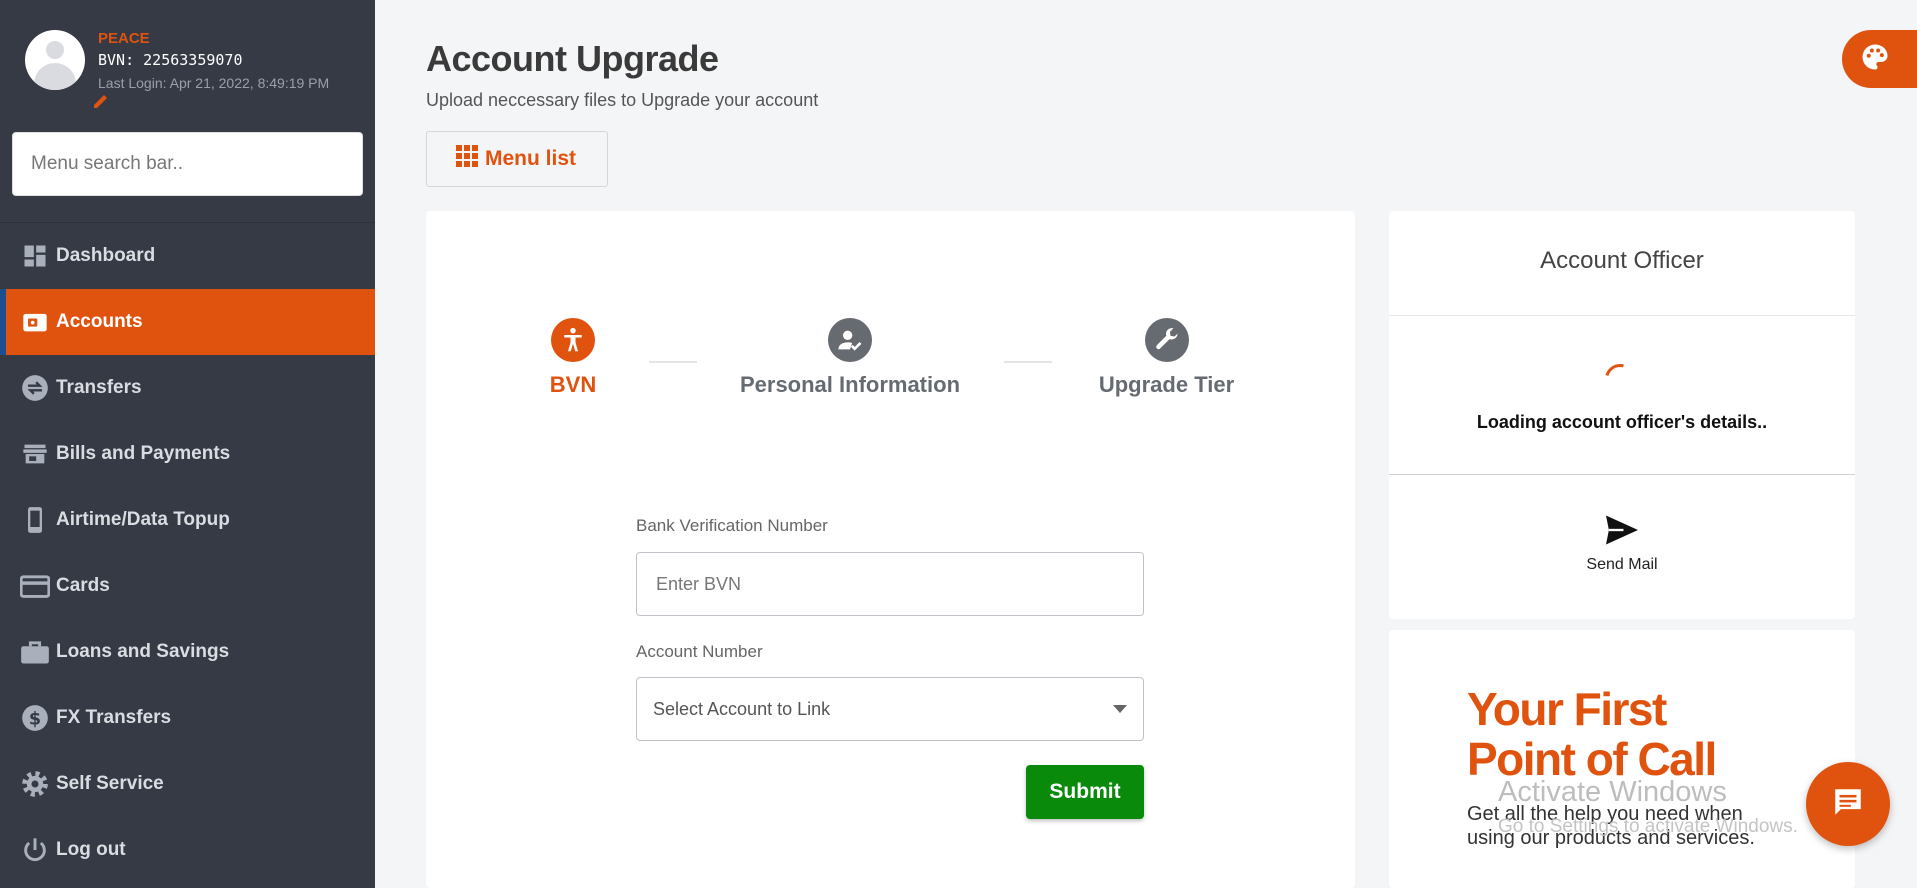 The height and width of the screenshot is (888, 1917). I want to click on dollar-icon: $, so click(35, 718).